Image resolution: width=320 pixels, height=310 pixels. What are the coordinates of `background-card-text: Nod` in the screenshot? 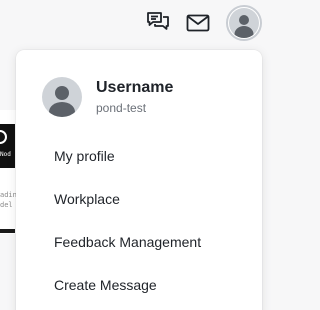 It's located at (5, 154).